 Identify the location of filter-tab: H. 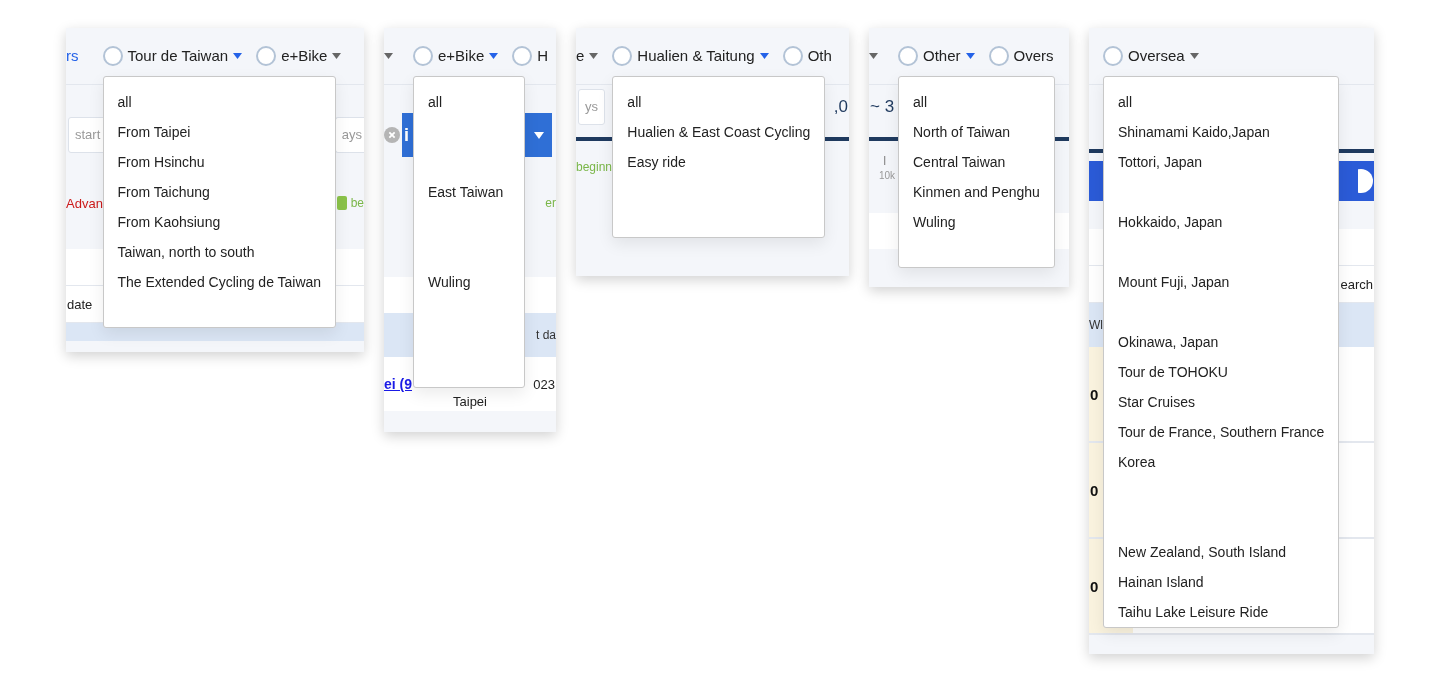
(530, 56).